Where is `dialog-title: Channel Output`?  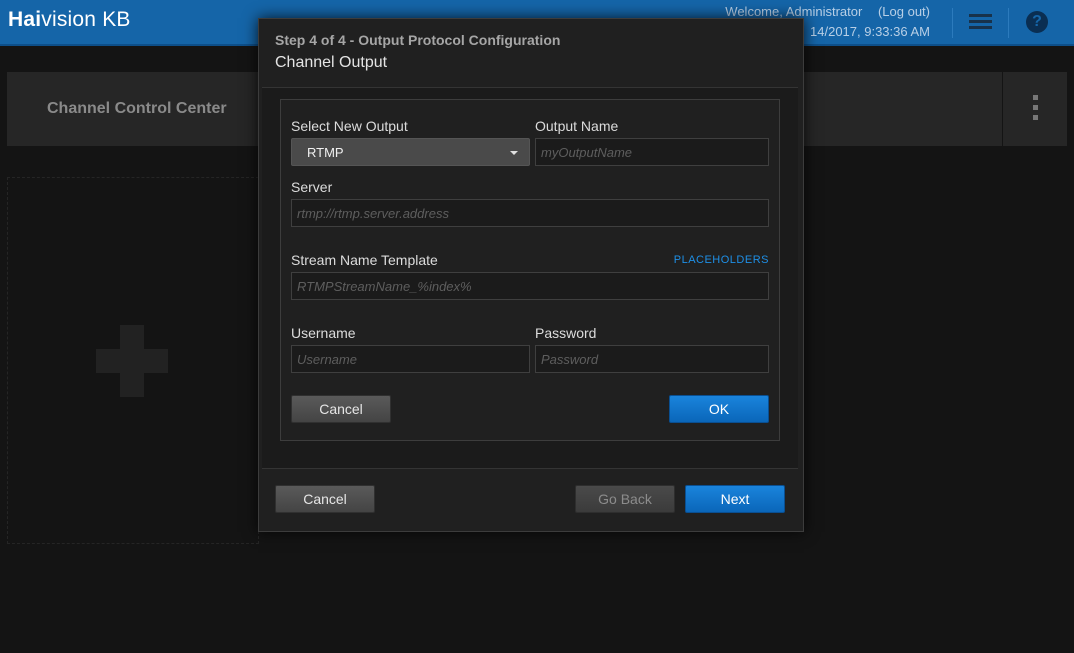 dialog-title: Channel Output is located at coordinates (331, 62).